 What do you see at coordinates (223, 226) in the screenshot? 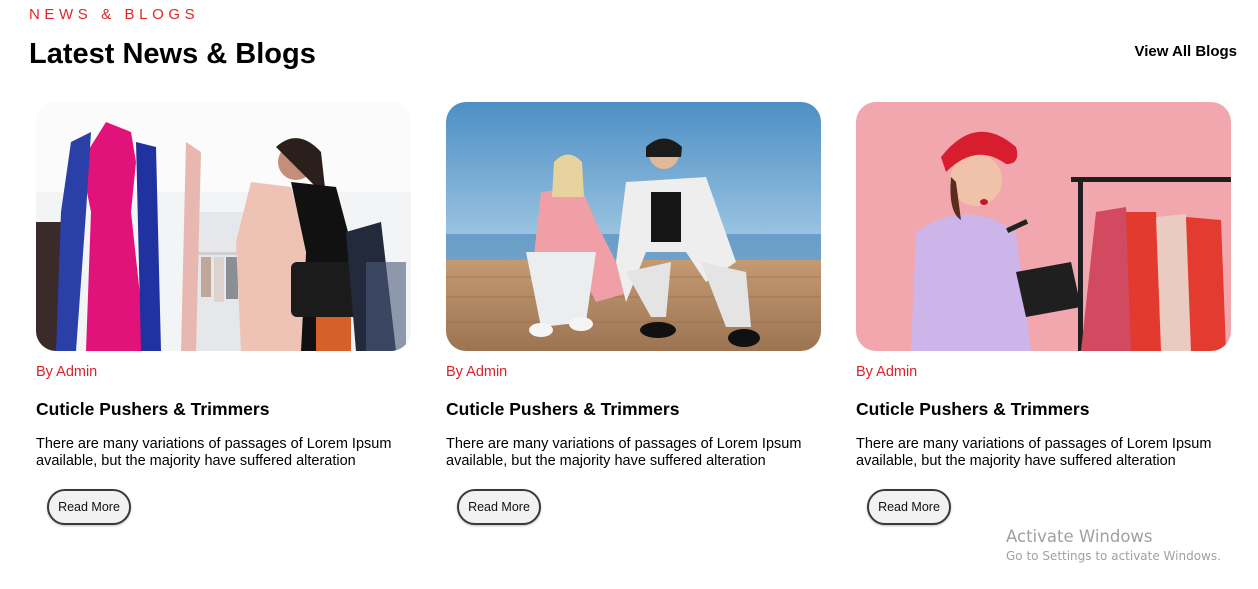
I see `blog-image-boutique` at bounding box center [223, 226].